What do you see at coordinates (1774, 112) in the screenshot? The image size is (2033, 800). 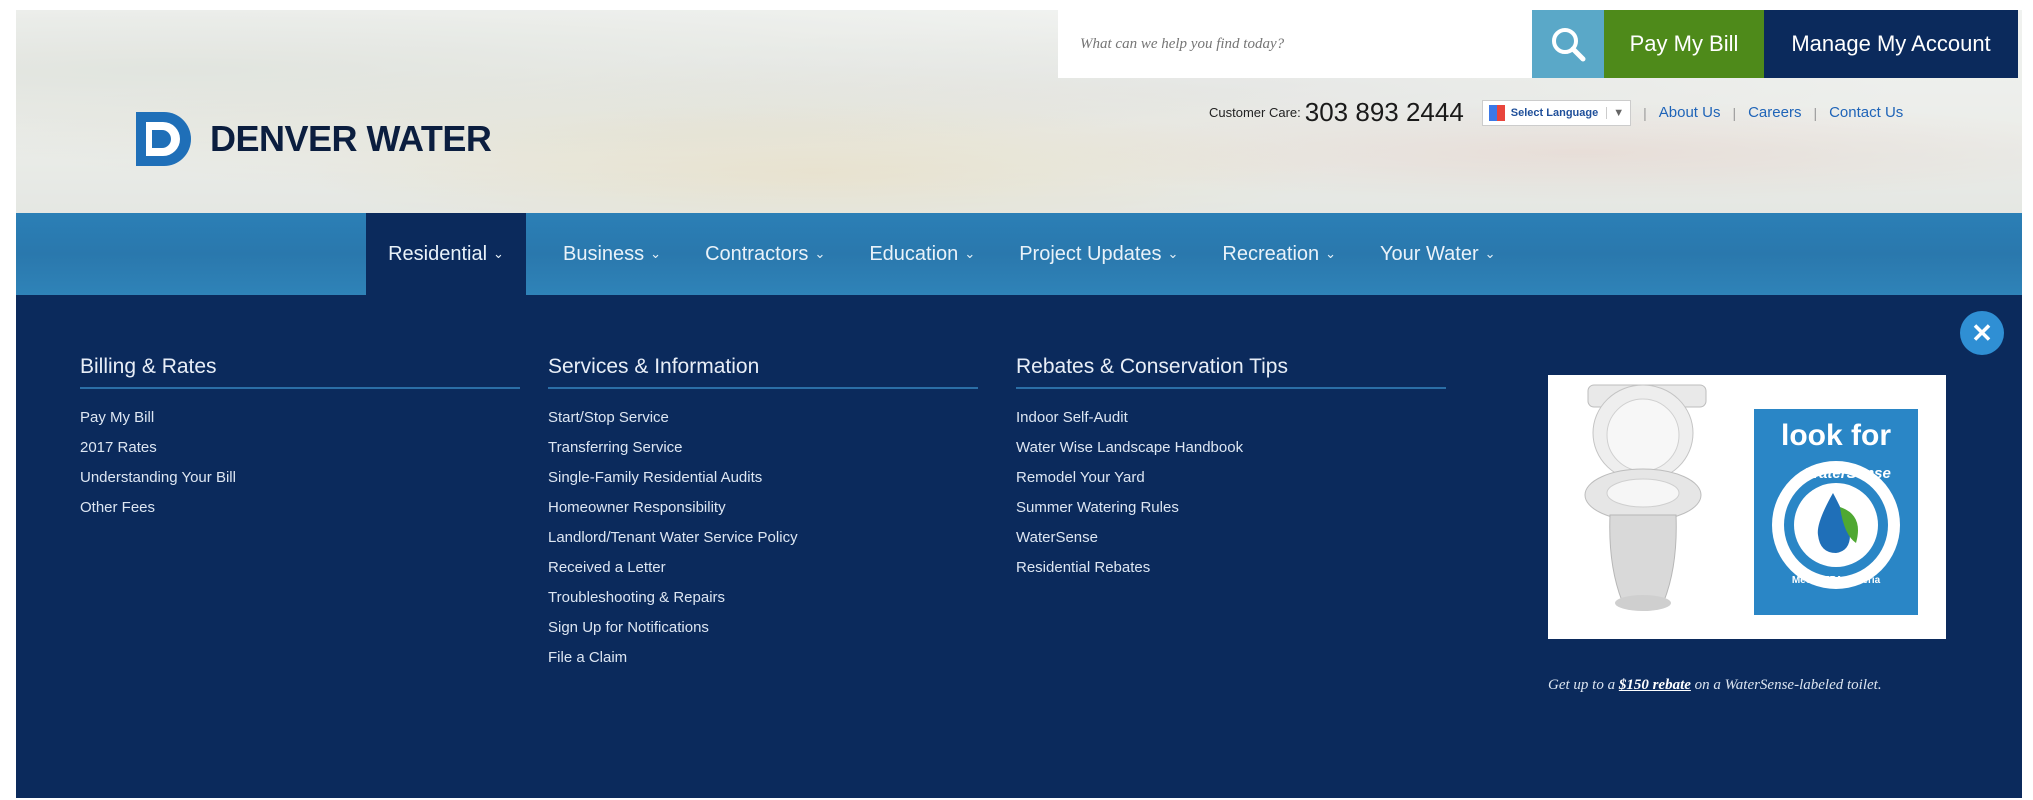 I see `careers-link: Careers` at bounding box center [1774, 112].